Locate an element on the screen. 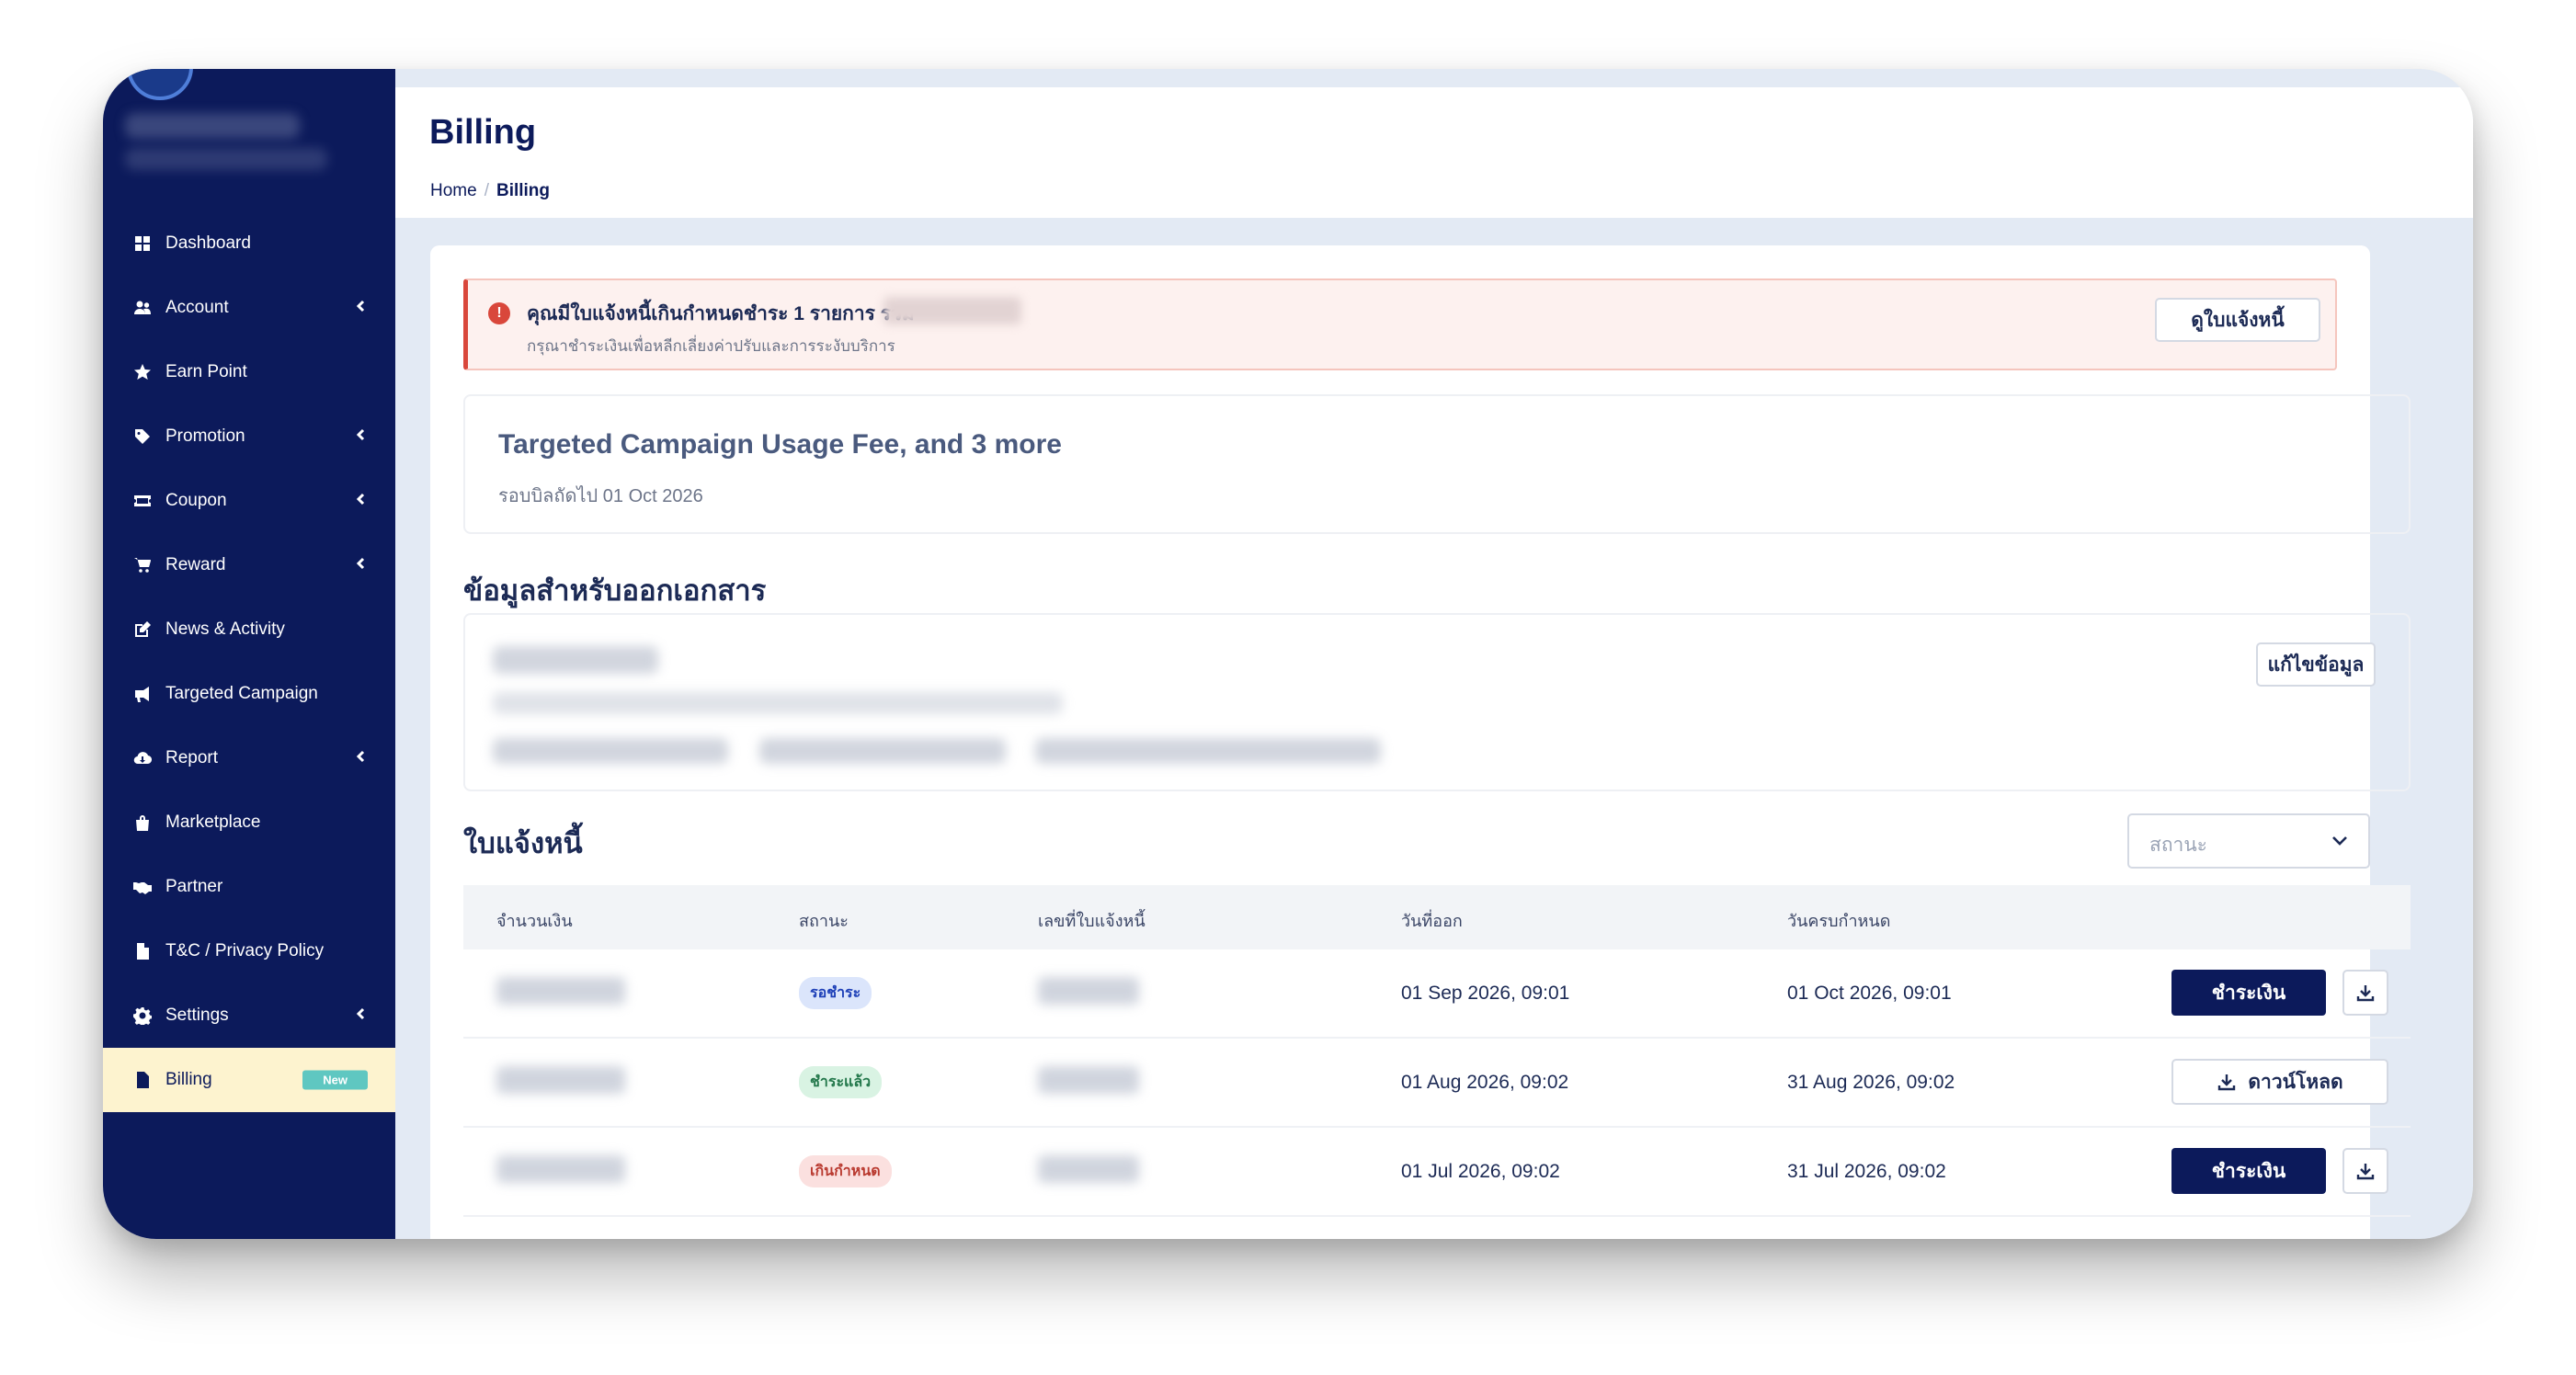 Image resolution: width=2576 pixels, height=1375 pixels. email-redacted is located at coordinates (882, 751).